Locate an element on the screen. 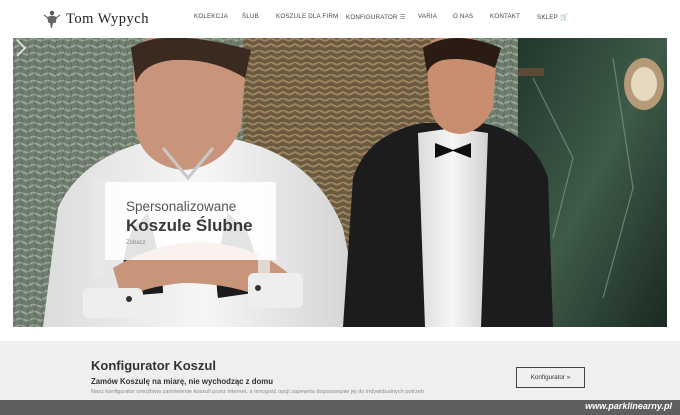 This screenshot has width=680, height=415. watermark: www.parklinearny.pl is located at coordinates (628, 406).